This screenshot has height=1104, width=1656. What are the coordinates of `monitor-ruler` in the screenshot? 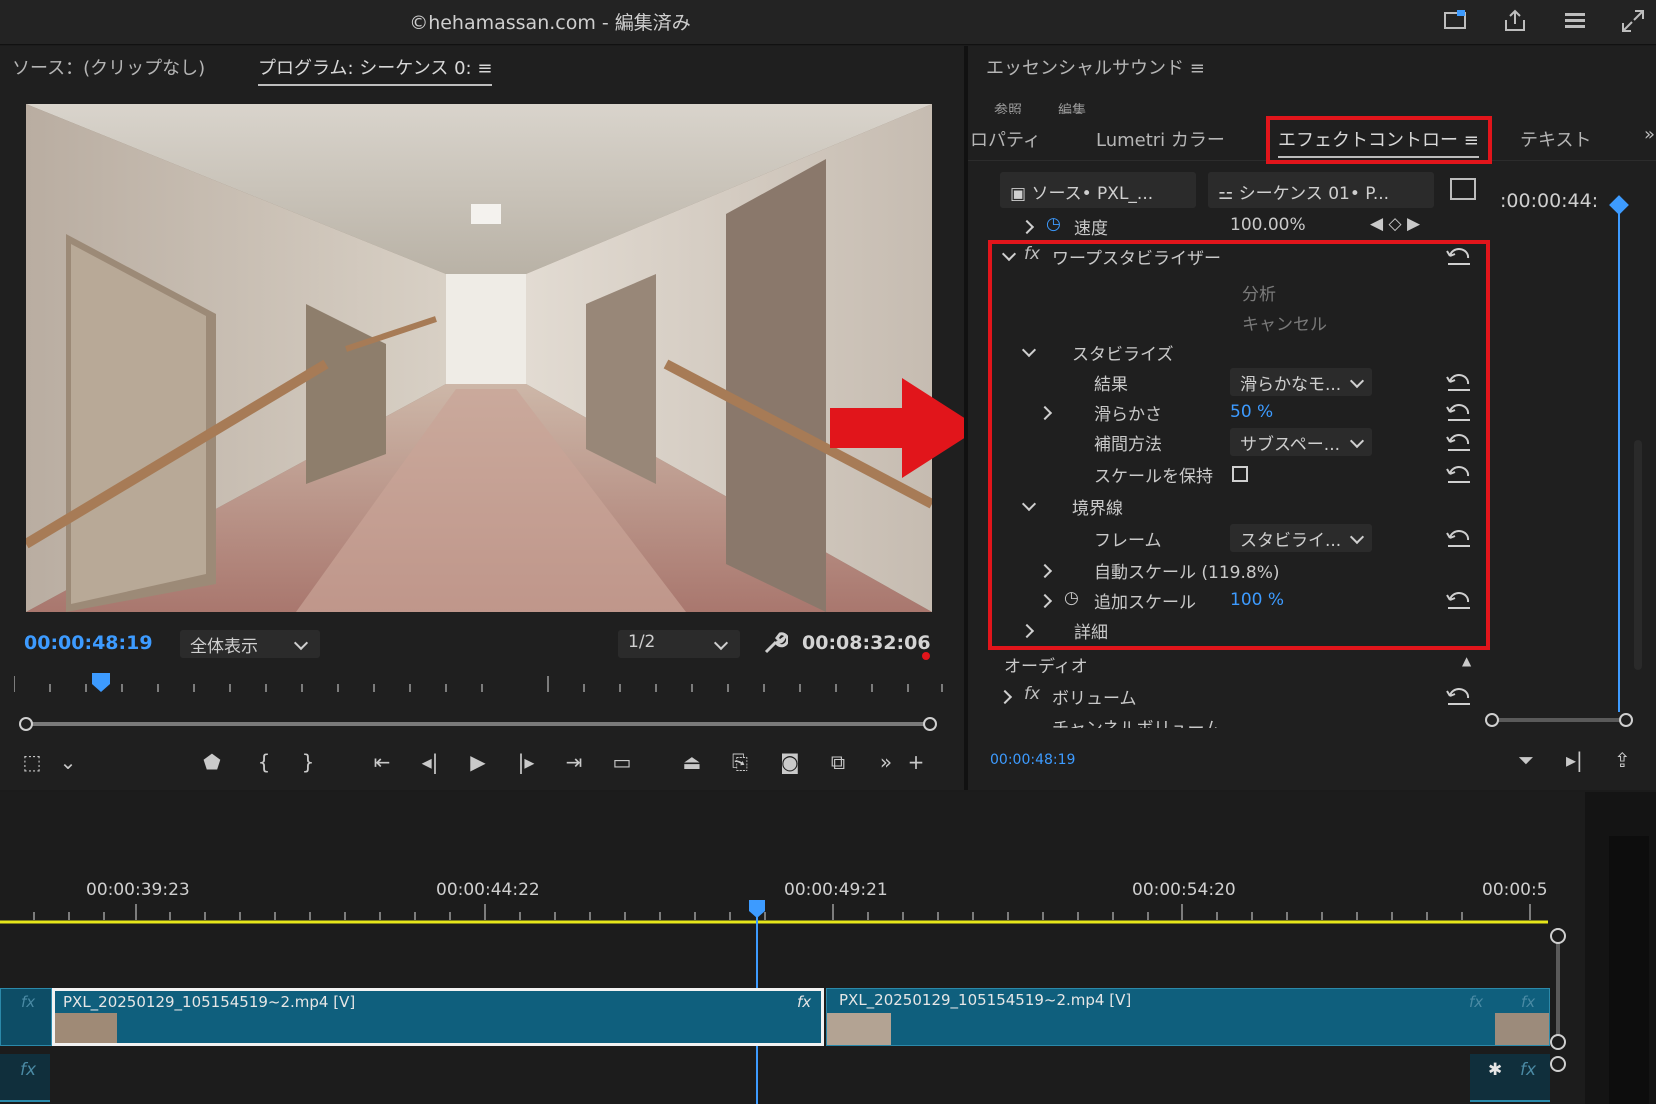 It's located at (478, 685).